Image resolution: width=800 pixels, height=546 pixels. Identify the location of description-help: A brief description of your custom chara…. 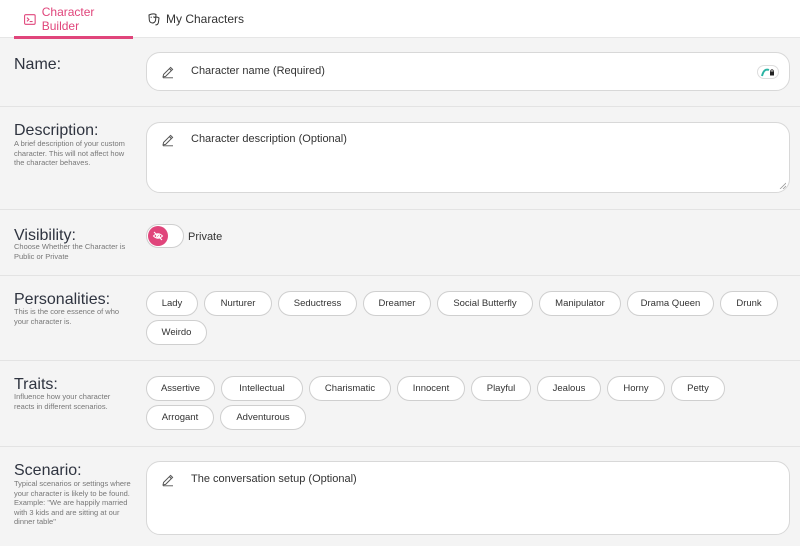
(69, 153).